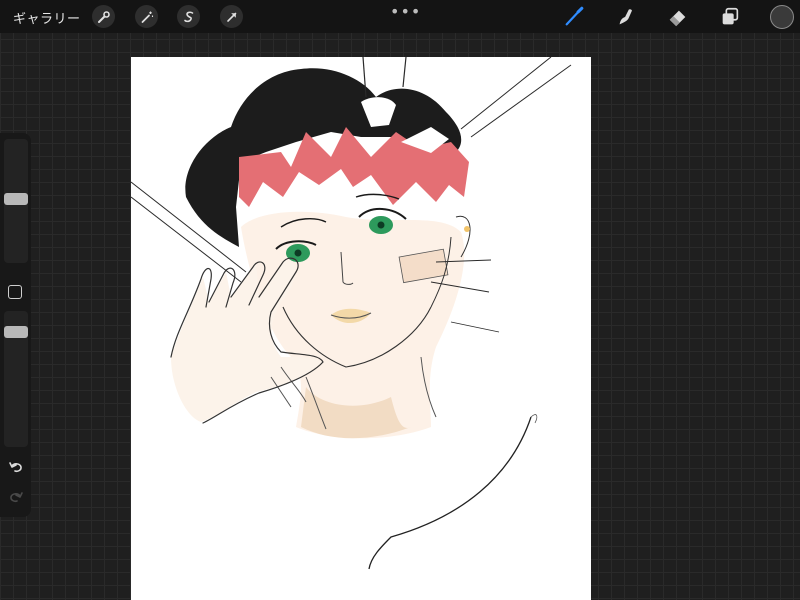 This screenshot has width=800, height=600. I want to click on adjustments-button, so click(146, 16).